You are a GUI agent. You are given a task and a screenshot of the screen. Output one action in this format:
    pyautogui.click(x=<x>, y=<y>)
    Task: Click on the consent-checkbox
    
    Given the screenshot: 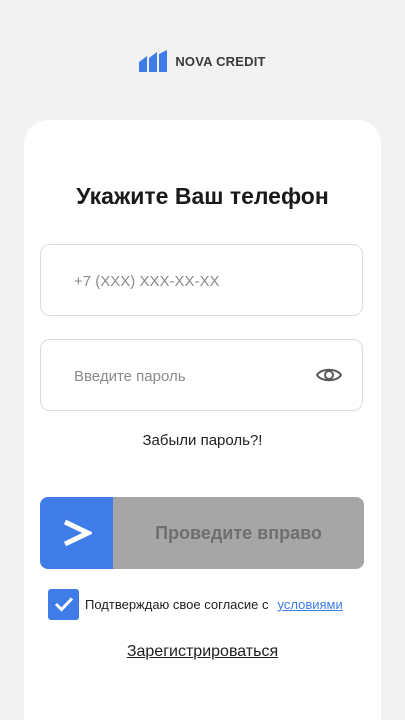 What is the action you would take?
    pyautogui.click(x=63, y=604)
    